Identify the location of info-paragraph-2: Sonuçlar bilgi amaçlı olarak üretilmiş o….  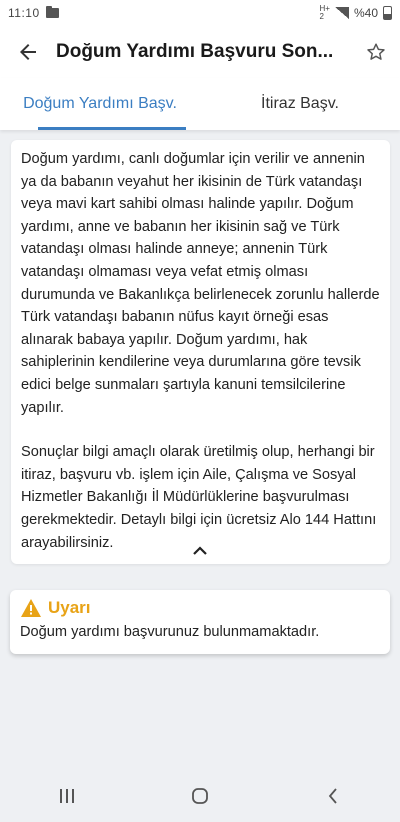
(199, 497).